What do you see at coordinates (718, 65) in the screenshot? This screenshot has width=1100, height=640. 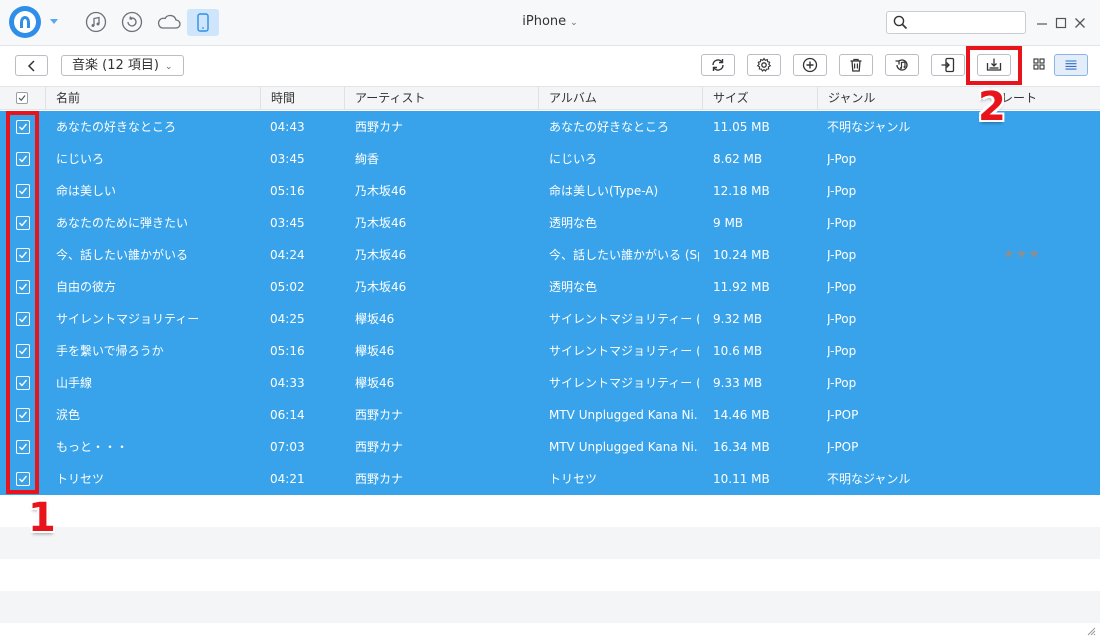 I see `refresh-button` at bounding box center [718, 65].